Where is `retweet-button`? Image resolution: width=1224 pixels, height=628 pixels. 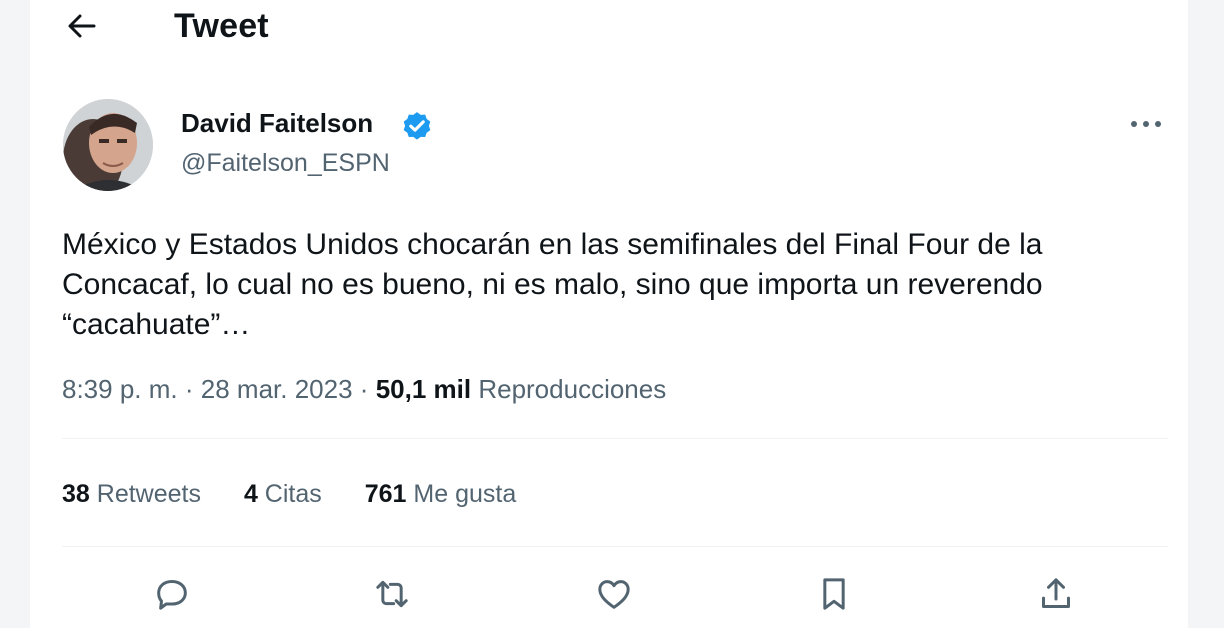
retweet-button is located at coordinates (392, 594).